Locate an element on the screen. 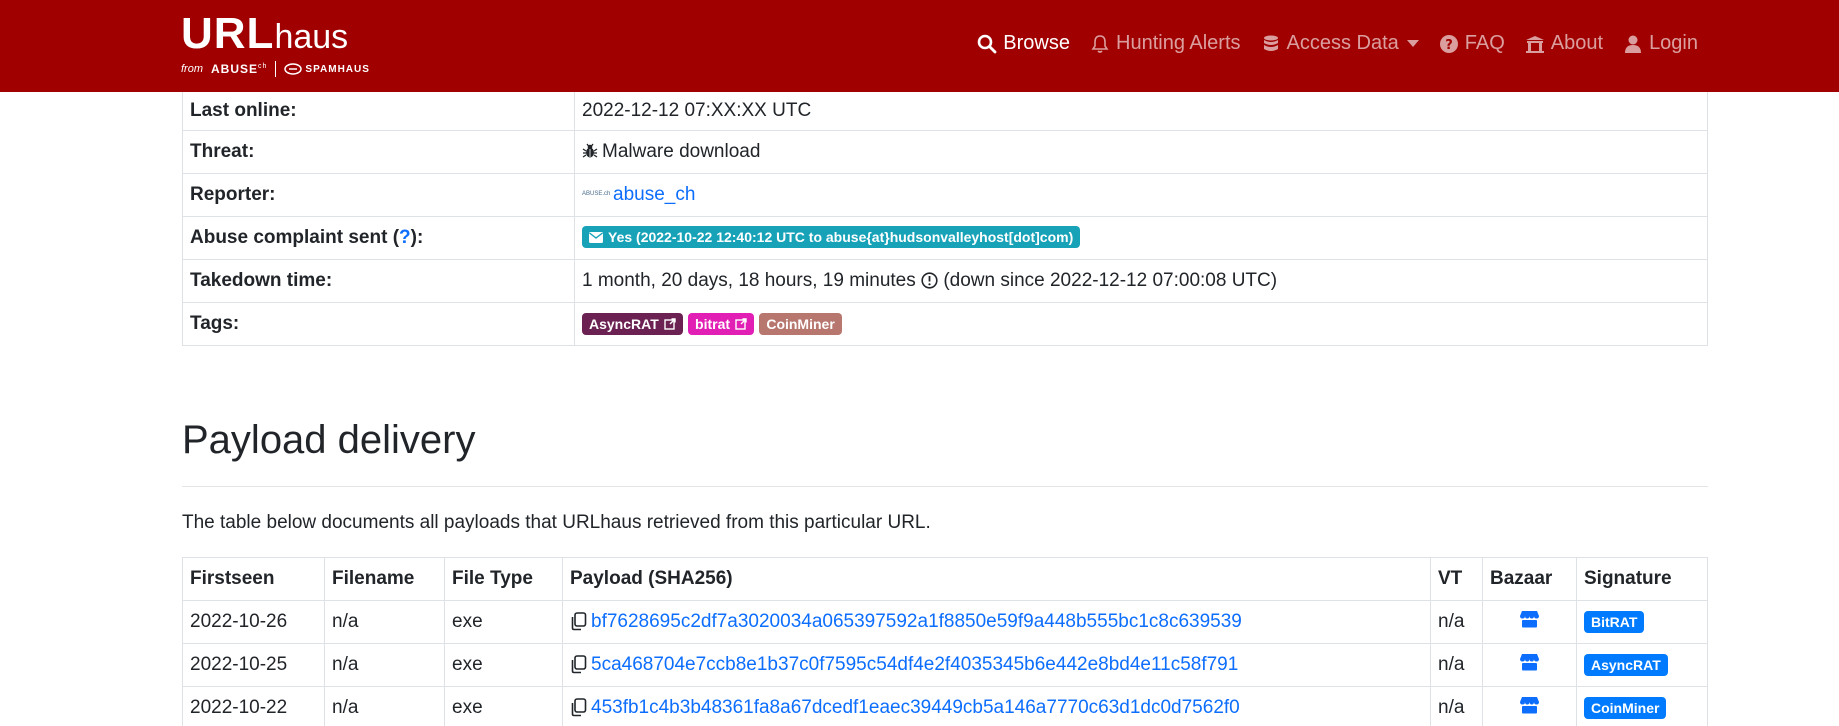  tags-label: Tags: is located at coordinates (378, 323).